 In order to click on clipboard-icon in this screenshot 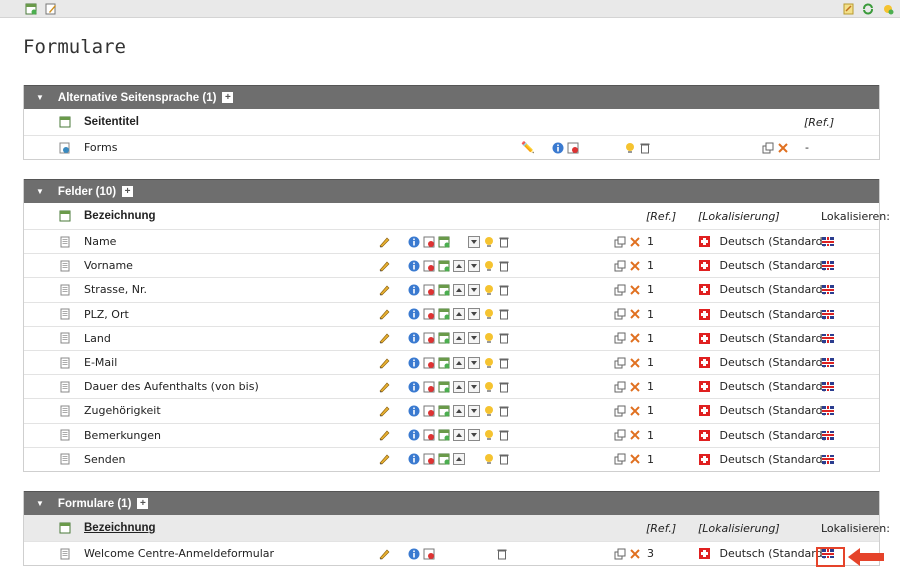, I will do `click(848, 9)`.